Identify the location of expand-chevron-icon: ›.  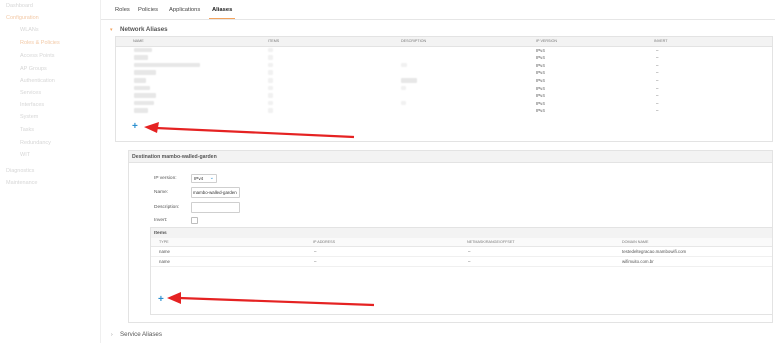
(112, 335).